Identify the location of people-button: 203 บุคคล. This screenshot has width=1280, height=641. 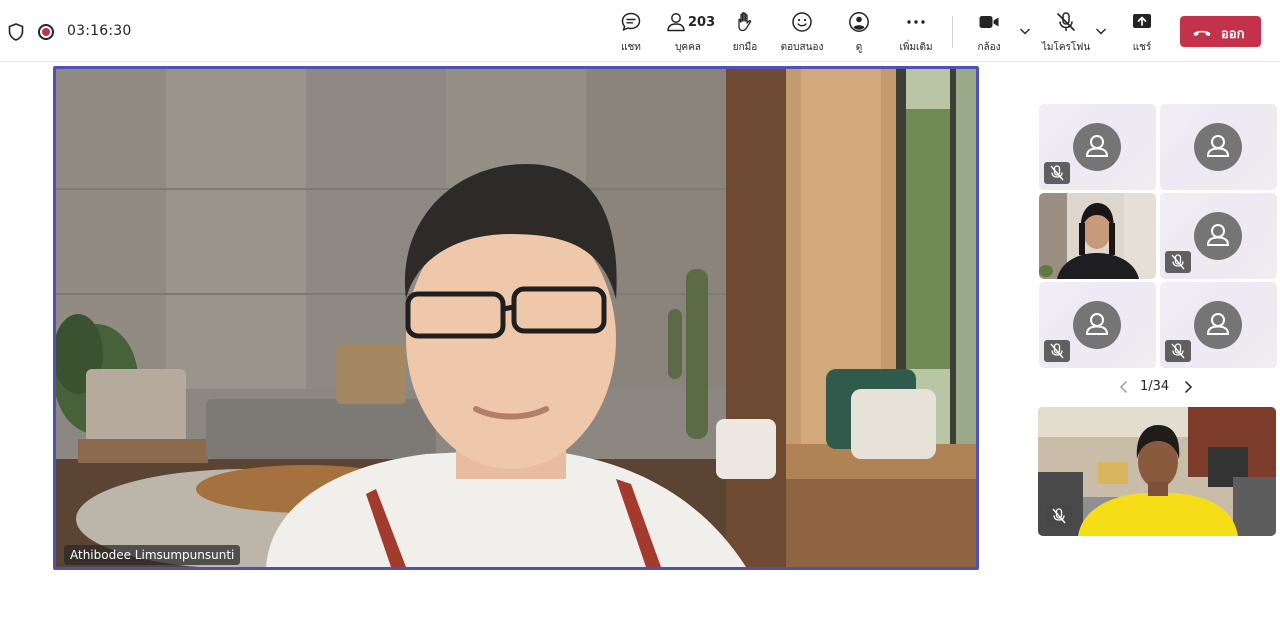
(688, 33).